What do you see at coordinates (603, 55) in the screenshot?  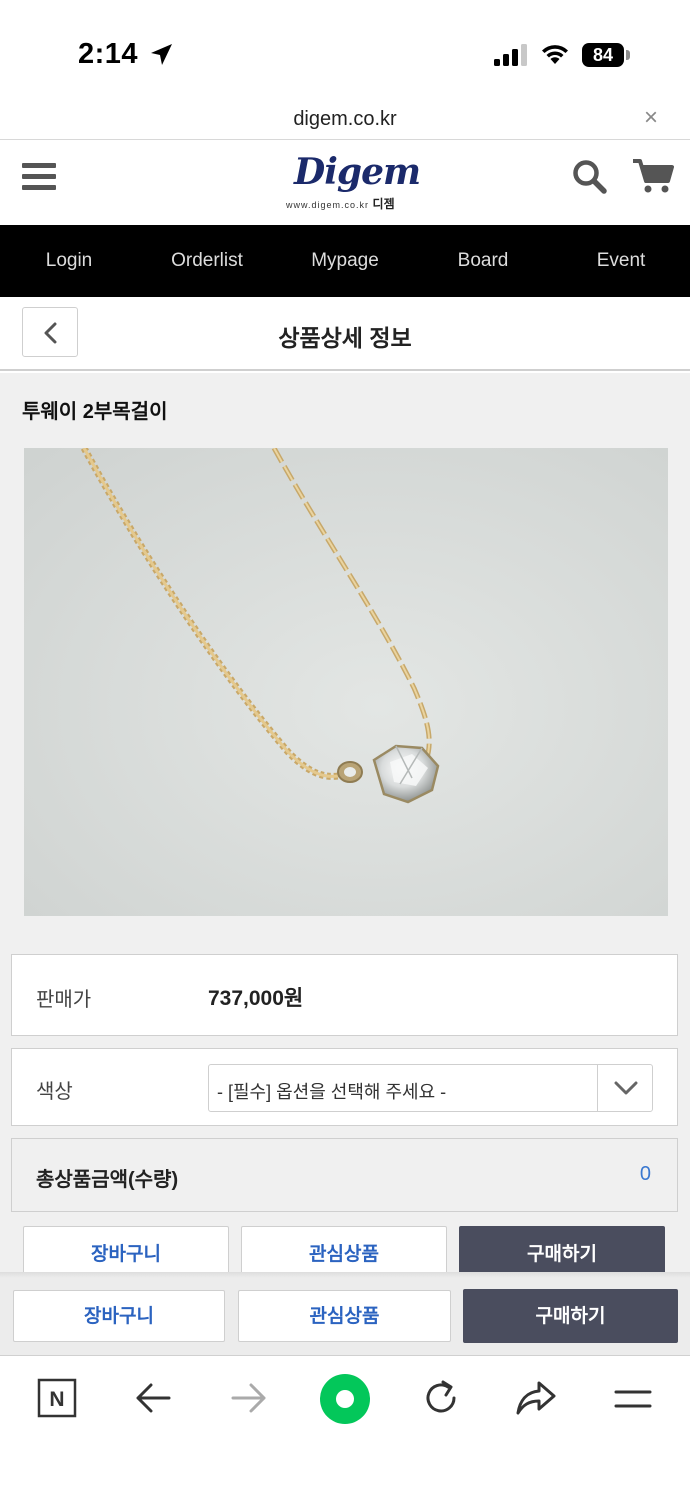 I see `battery-icon: 84` at bounding box center [603, 55].